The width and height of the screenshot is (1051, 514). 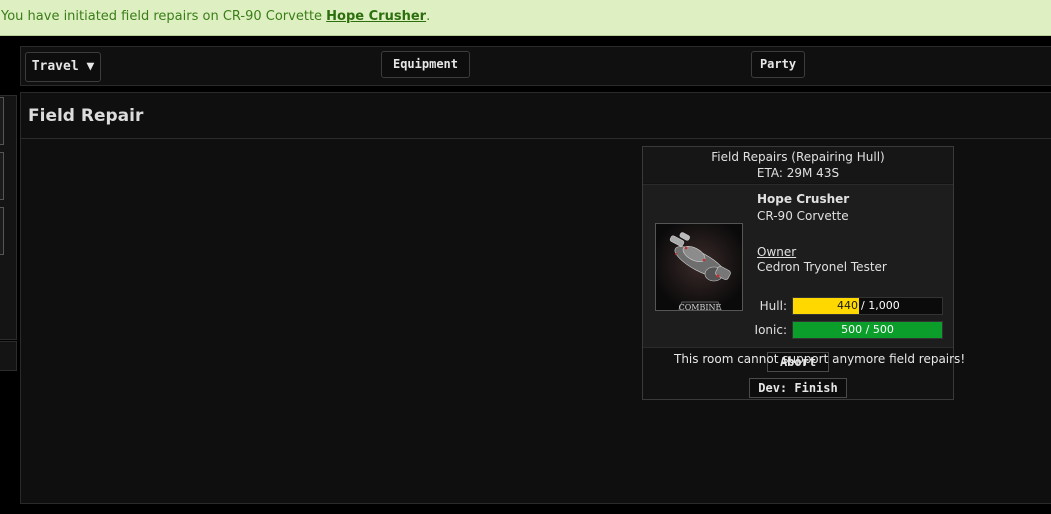 What do you see at coordinates (822, 267) in the screenshot?
I see `owner-name: Cedron Tryonel Tester` at bounding box center [822, 267].